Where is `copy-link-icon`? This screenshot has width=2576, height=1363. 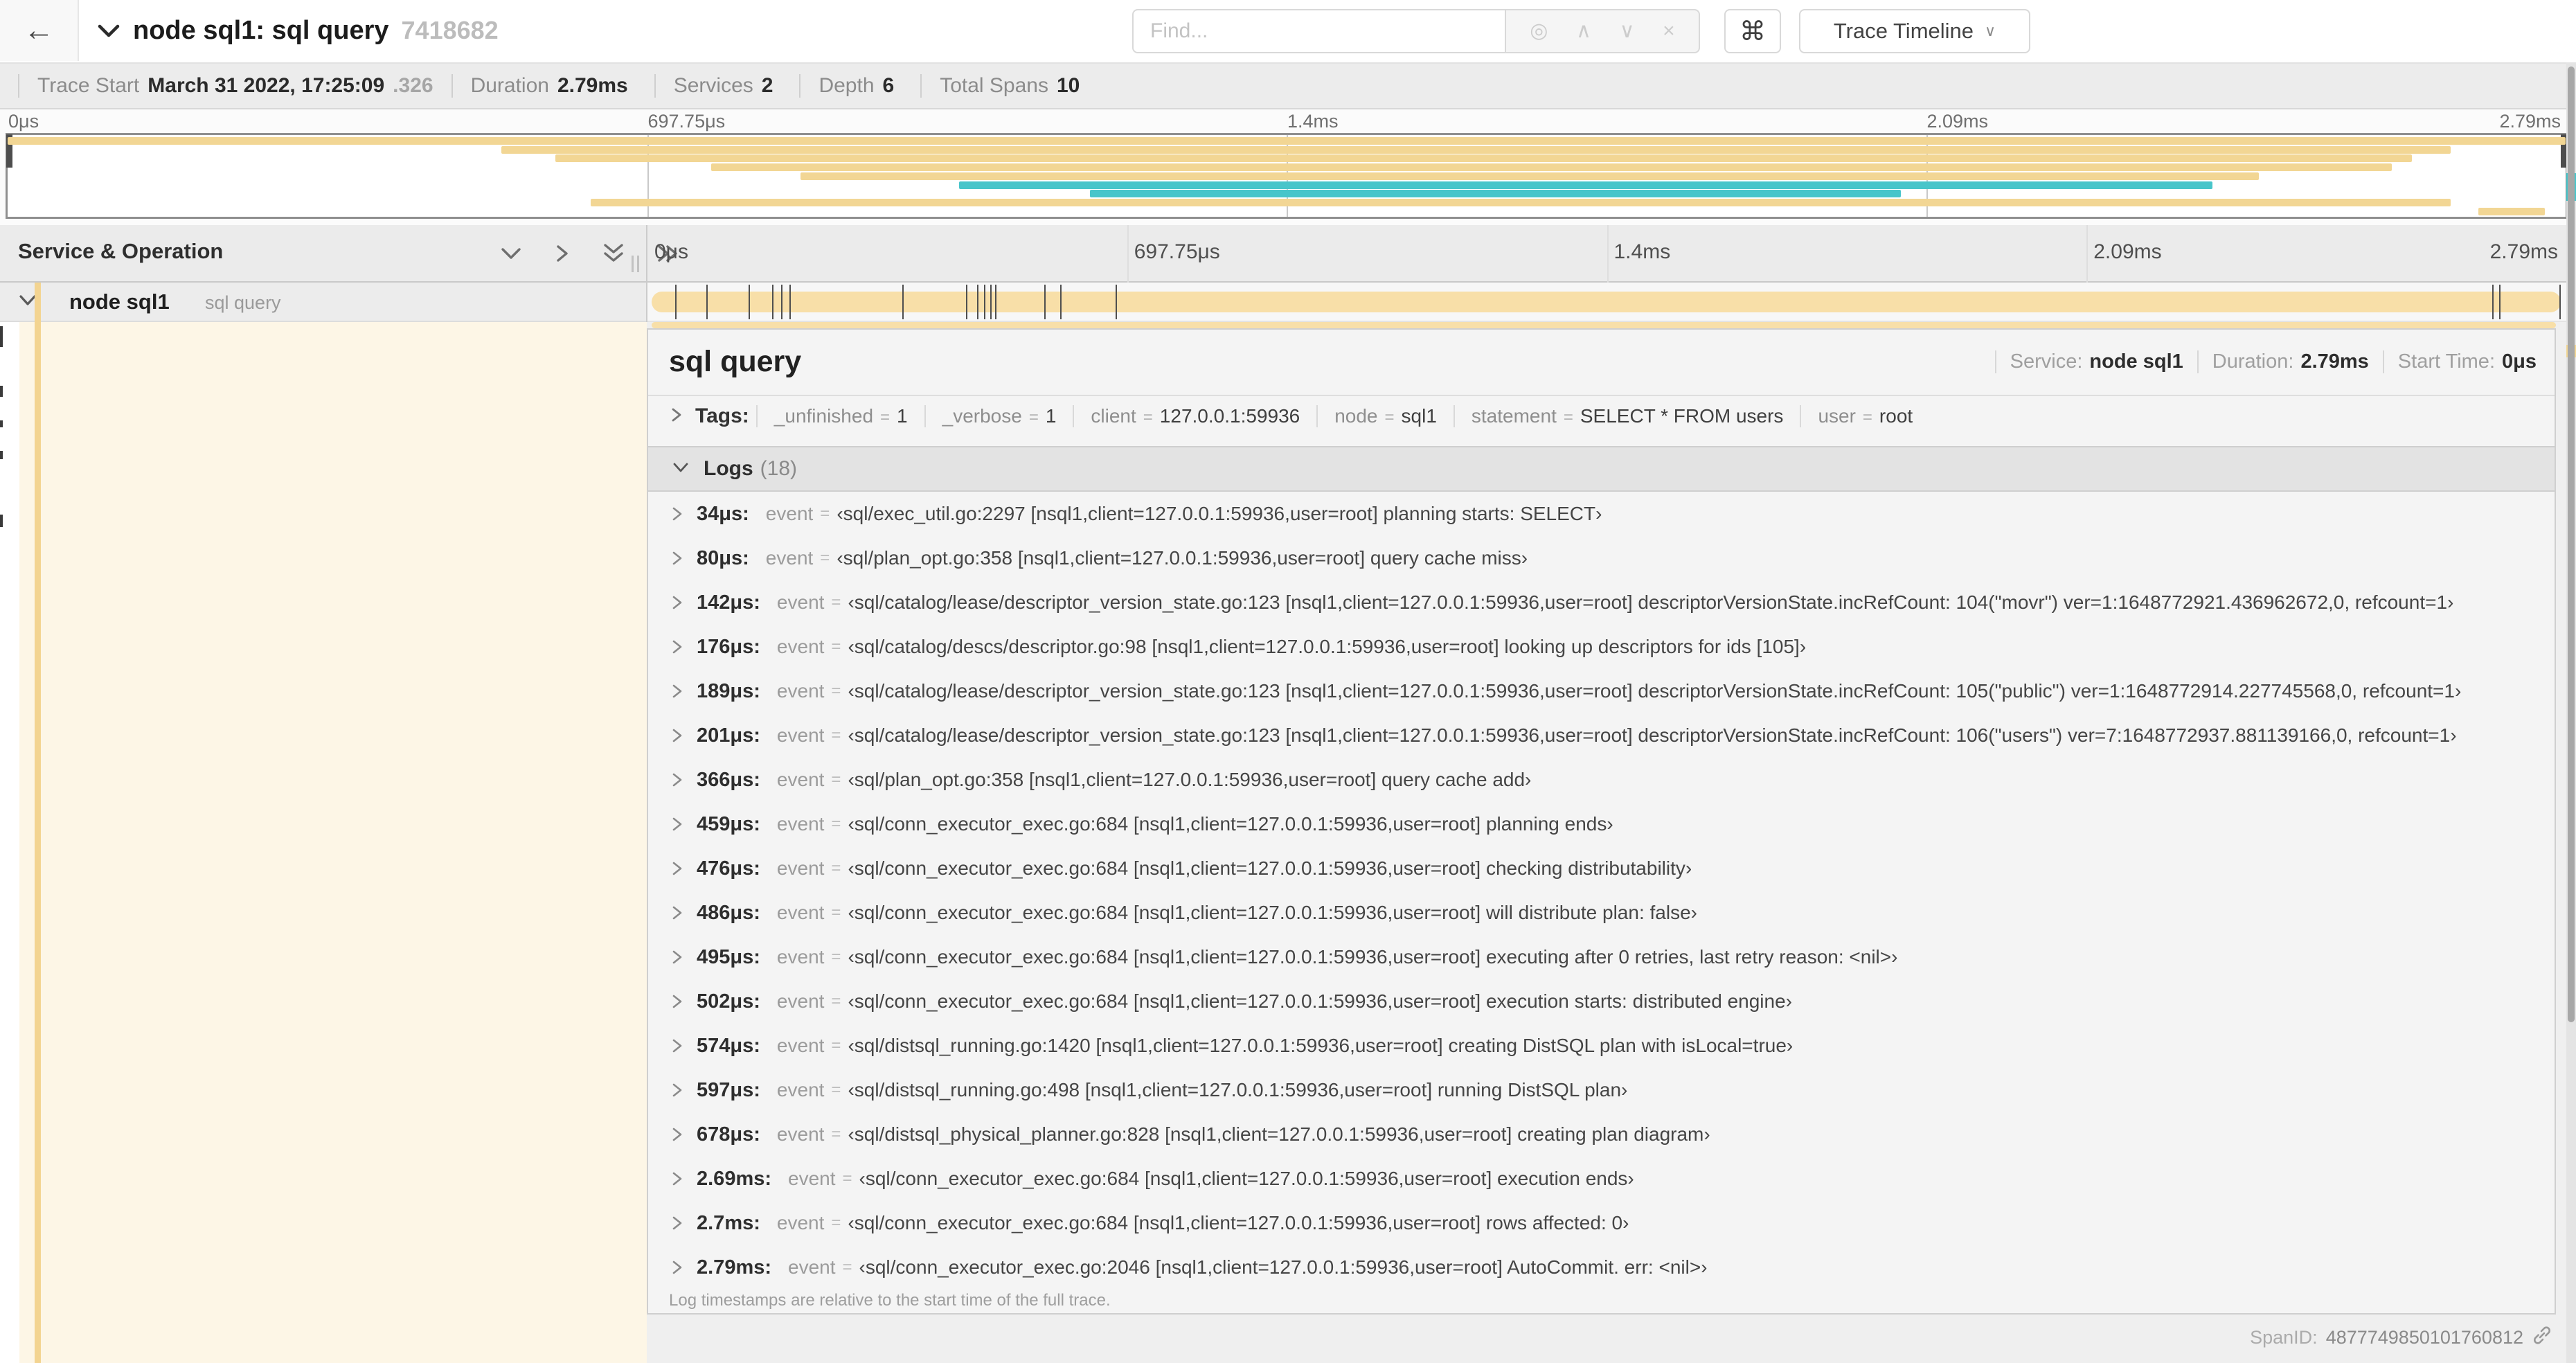 copy-link-icon is located at coordinates (2542, 1338).